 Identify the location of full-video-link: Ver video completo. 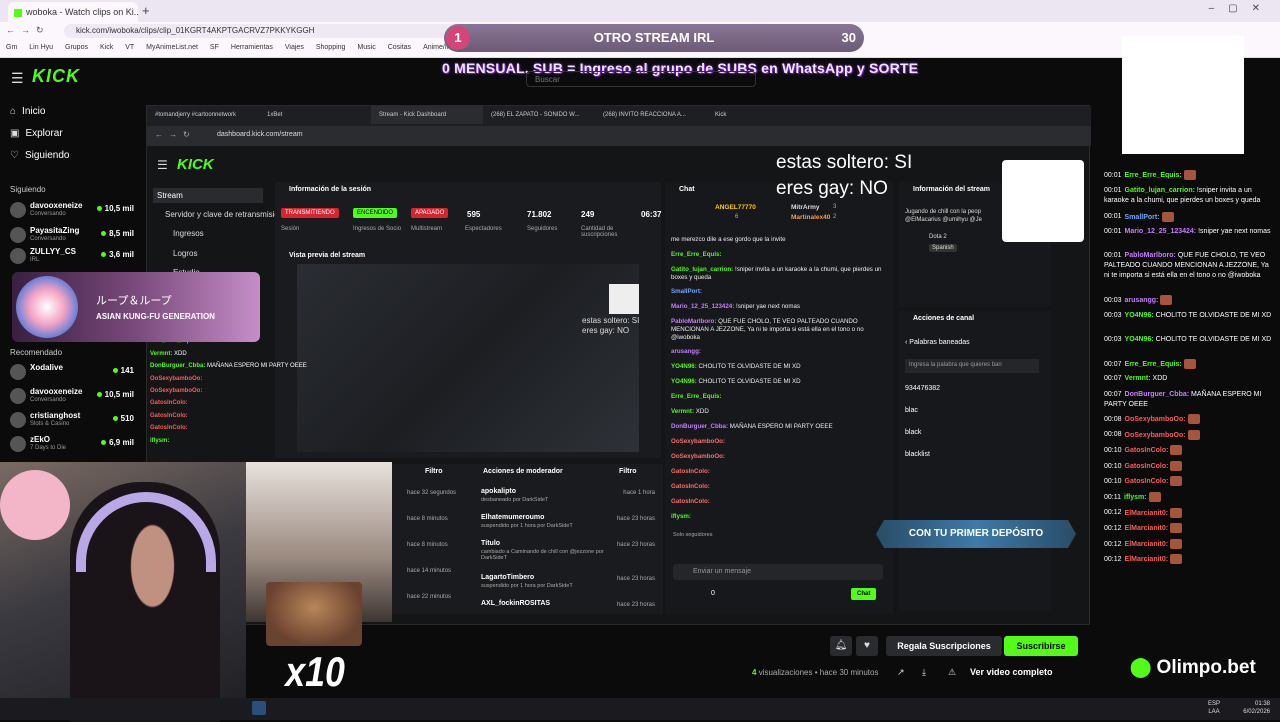
(1025, 673).